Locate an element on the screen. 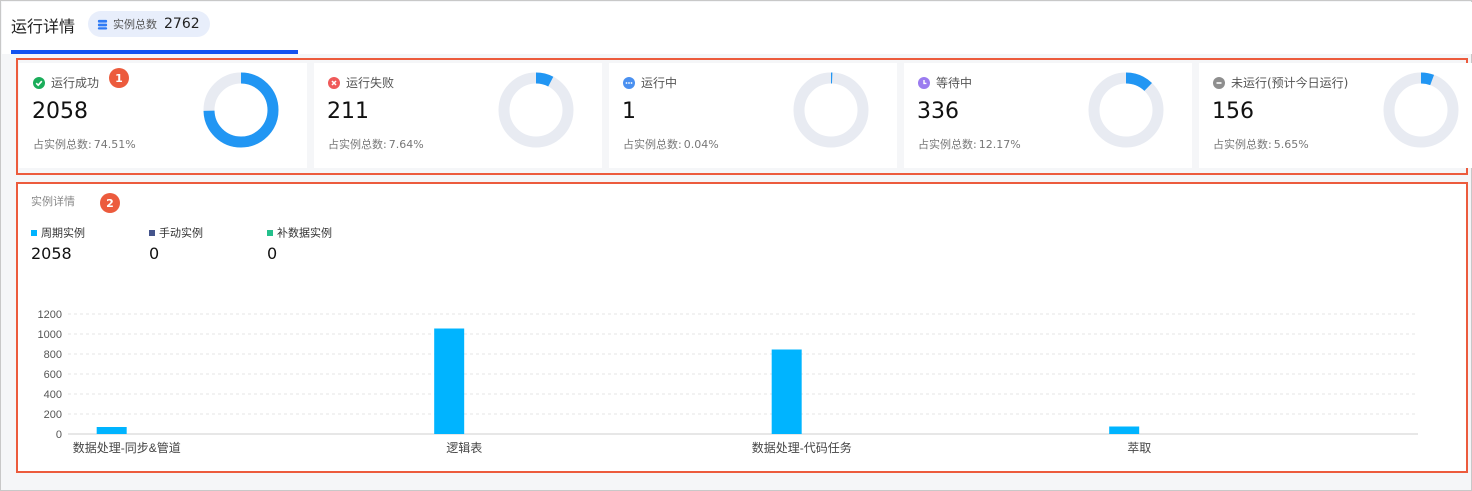 This screenshot has width=1472, height=491. status-label: 运行失败 is located at coordinates (370, 83).